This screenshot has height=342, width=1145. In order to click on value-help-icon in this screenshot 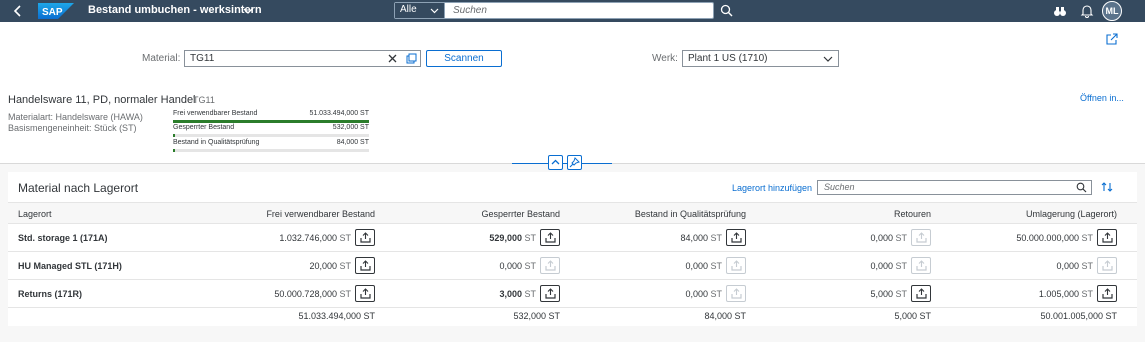, I will do `click(411, 58)`.